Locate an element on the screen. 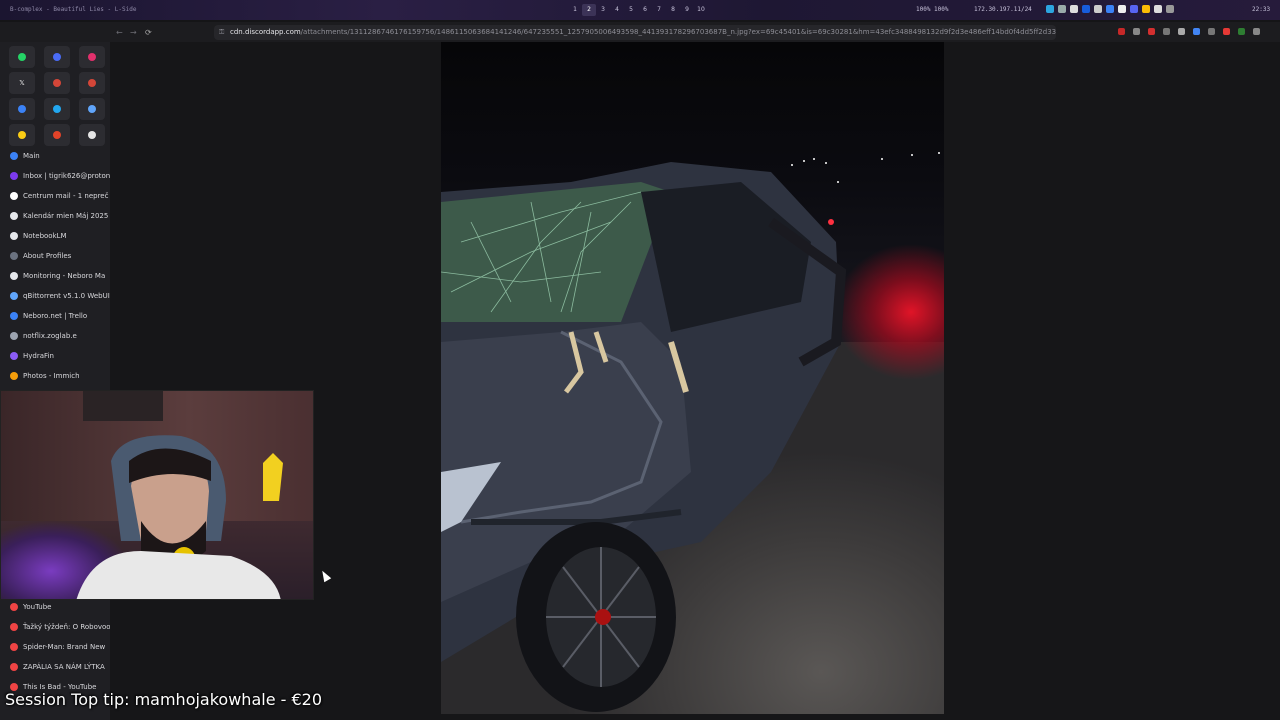 This screenshot has width=1280, height=720. lock-icon: ⚿ is located at coordinates (222, 32).